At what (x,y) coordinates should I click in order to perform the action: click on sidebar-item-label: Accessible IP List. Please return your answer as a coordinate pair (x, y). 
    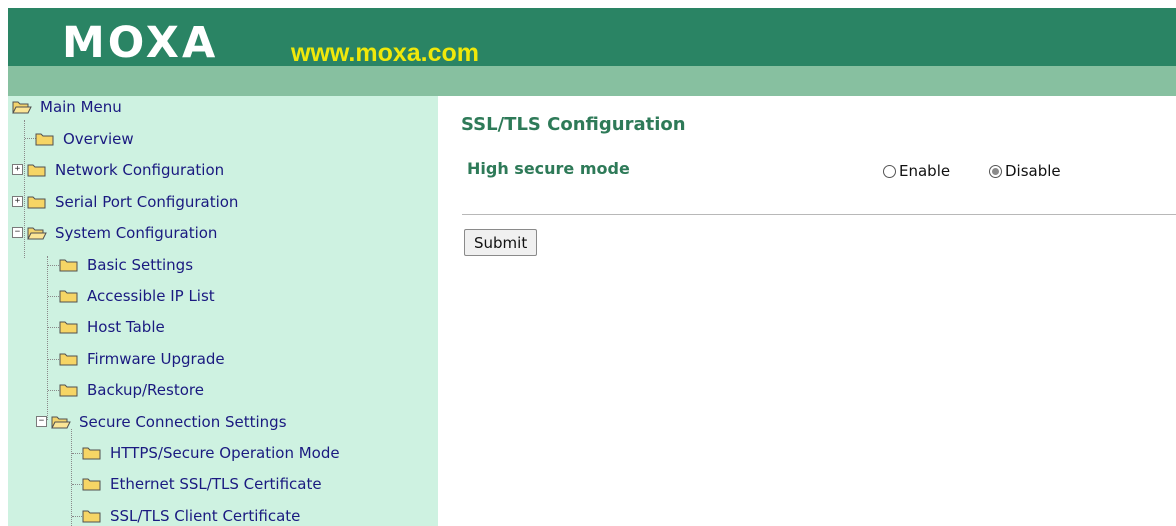
    Looking at the image, I should click on (151, 296).